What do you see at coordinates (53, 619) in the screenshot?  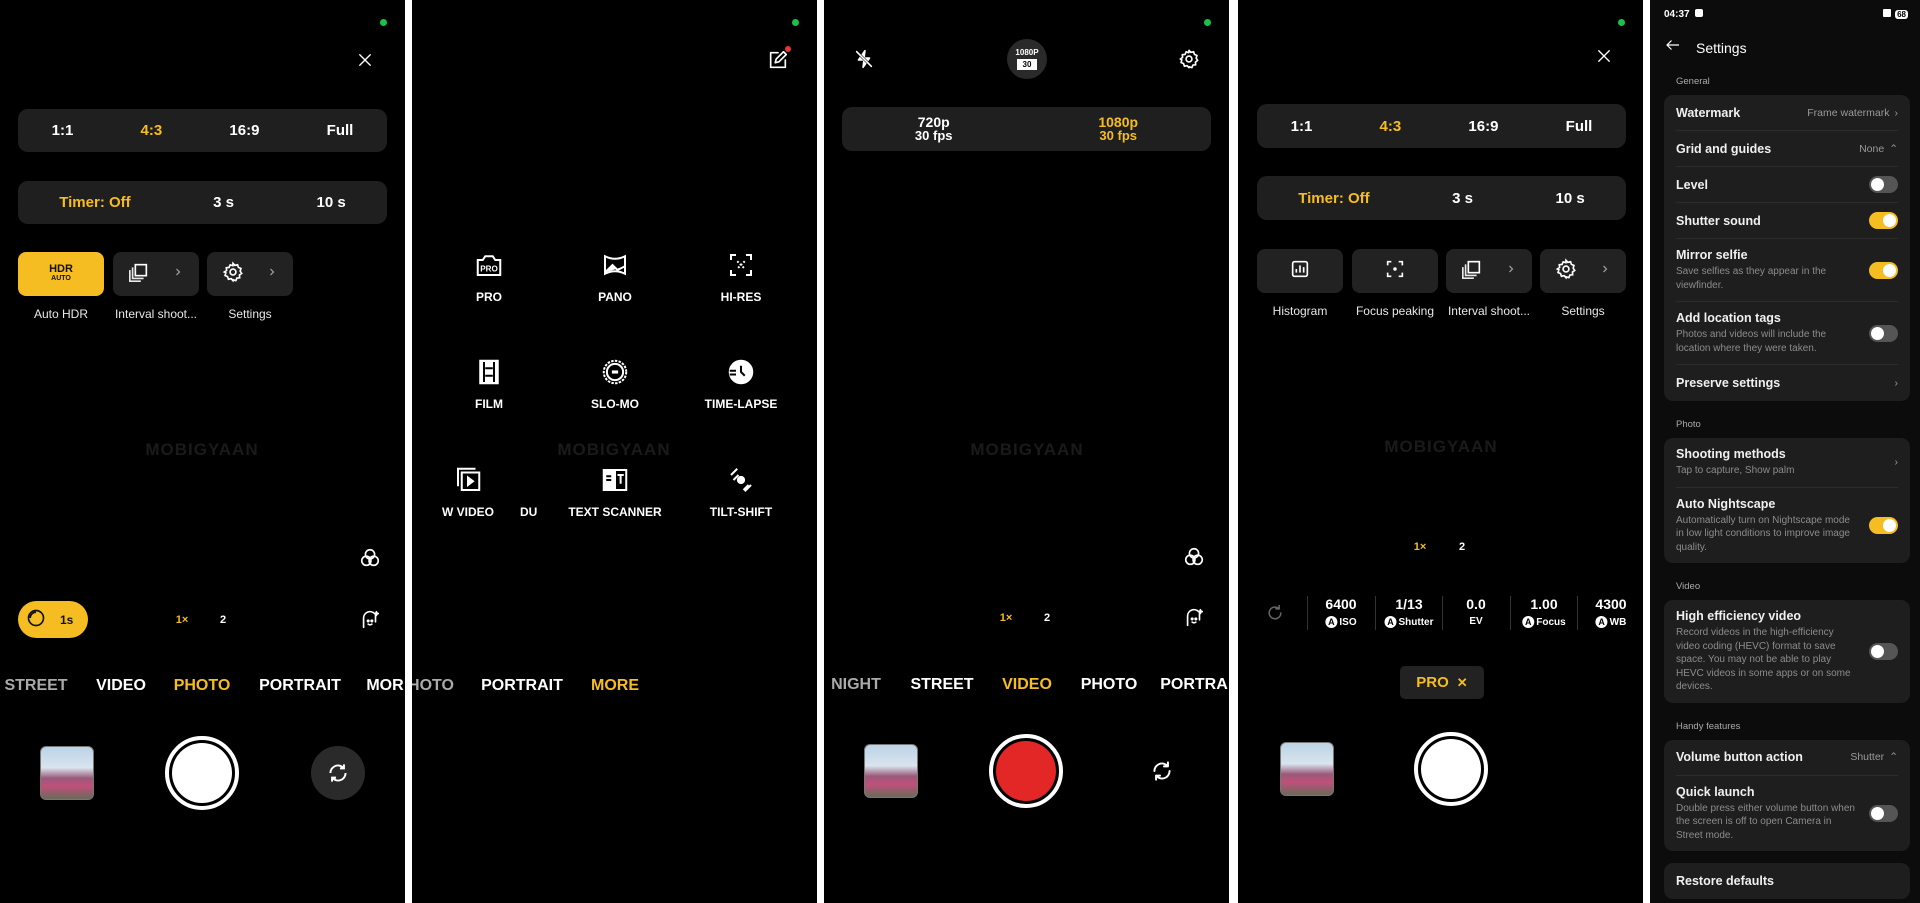 I see `exposure-pill-button: 1s` at bounding box center [53, 619].